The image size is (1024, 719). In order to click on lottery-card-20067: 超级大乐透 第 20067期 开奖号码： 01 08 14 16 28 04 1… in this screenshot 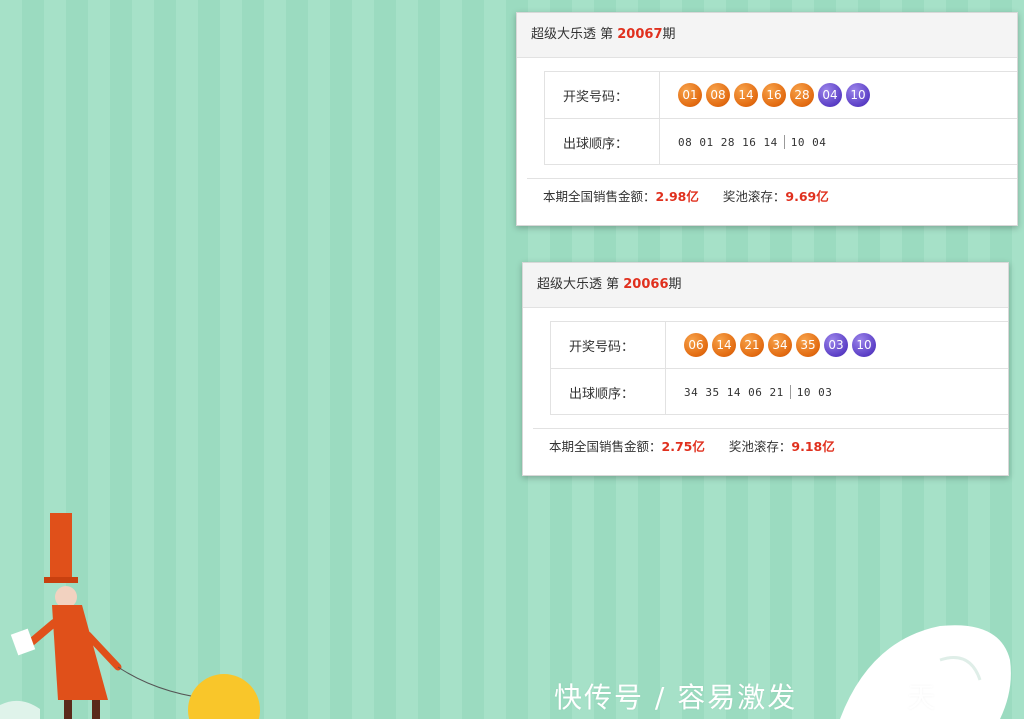, I will do `click(767, 119)`.